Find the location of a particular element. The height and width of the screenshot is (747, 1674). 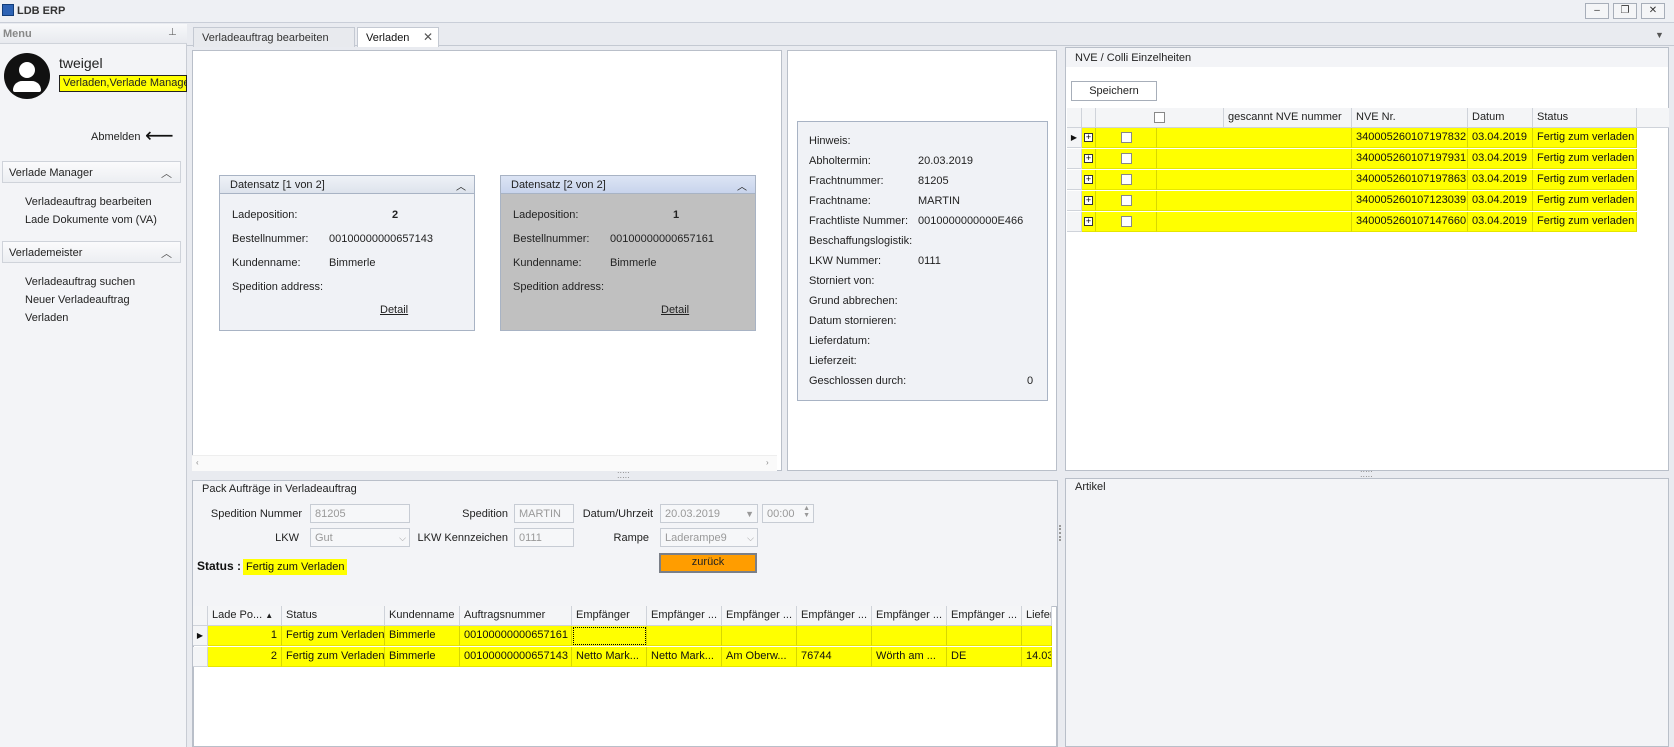

record-card-header: Datensatz [2 von 2] ︿ is located at coordinates (628, 185).